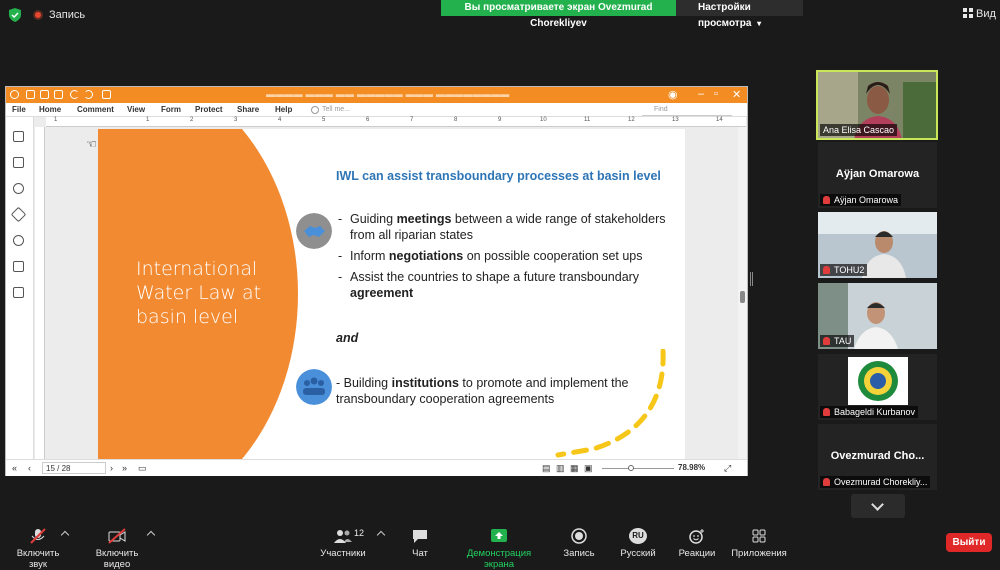  What do you see at coordinates (687, 110) in the screenshot?
I see `find-input: Find` at bounding box center [687, 110].